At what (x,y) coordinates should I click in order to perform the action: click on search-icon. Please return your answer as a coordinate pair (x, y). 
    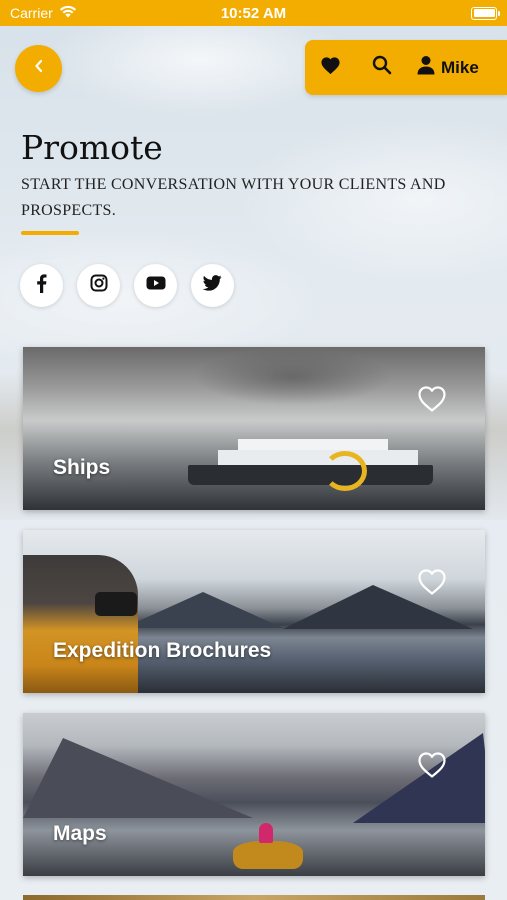
    Looking at the image, I should click on (382, 67).